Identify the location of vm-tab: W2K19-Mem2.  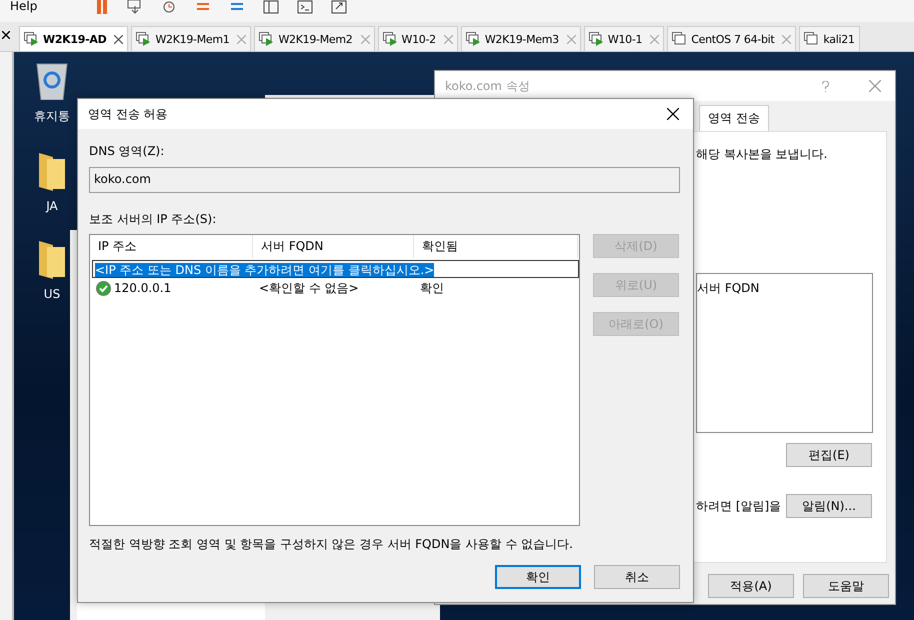
(314, 38).